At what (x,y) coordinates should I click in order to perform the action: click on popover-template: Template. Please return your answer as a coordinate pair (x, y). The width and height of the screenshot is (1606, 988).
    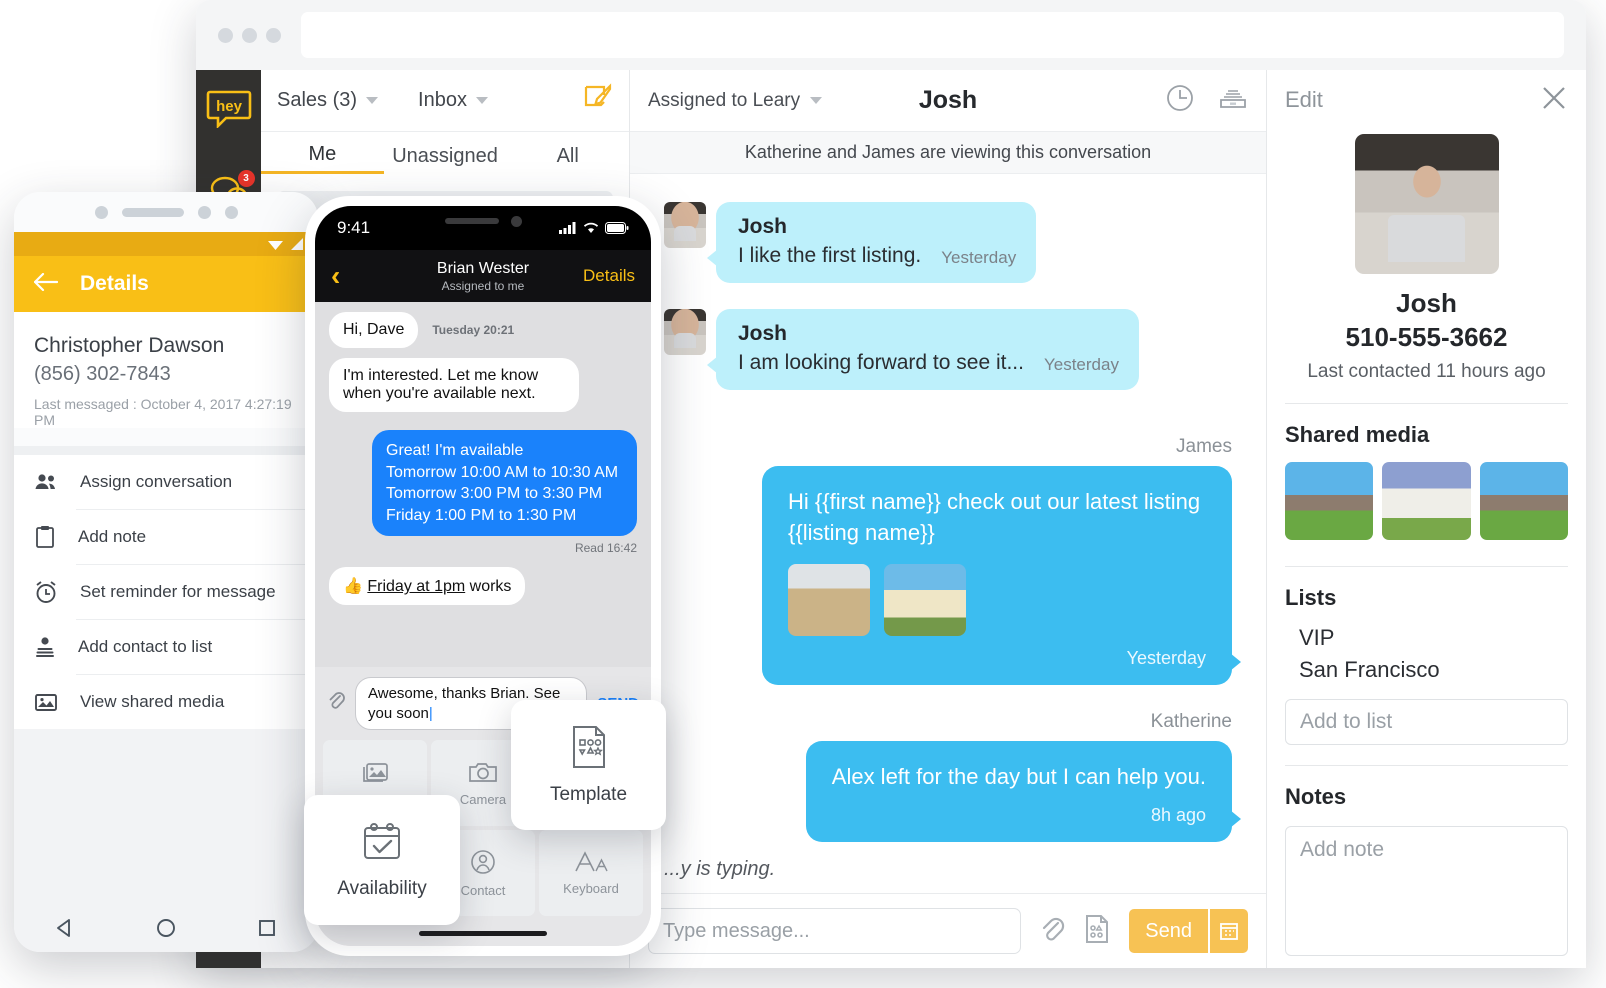
    Looking at the image, I should click on (588, 765).